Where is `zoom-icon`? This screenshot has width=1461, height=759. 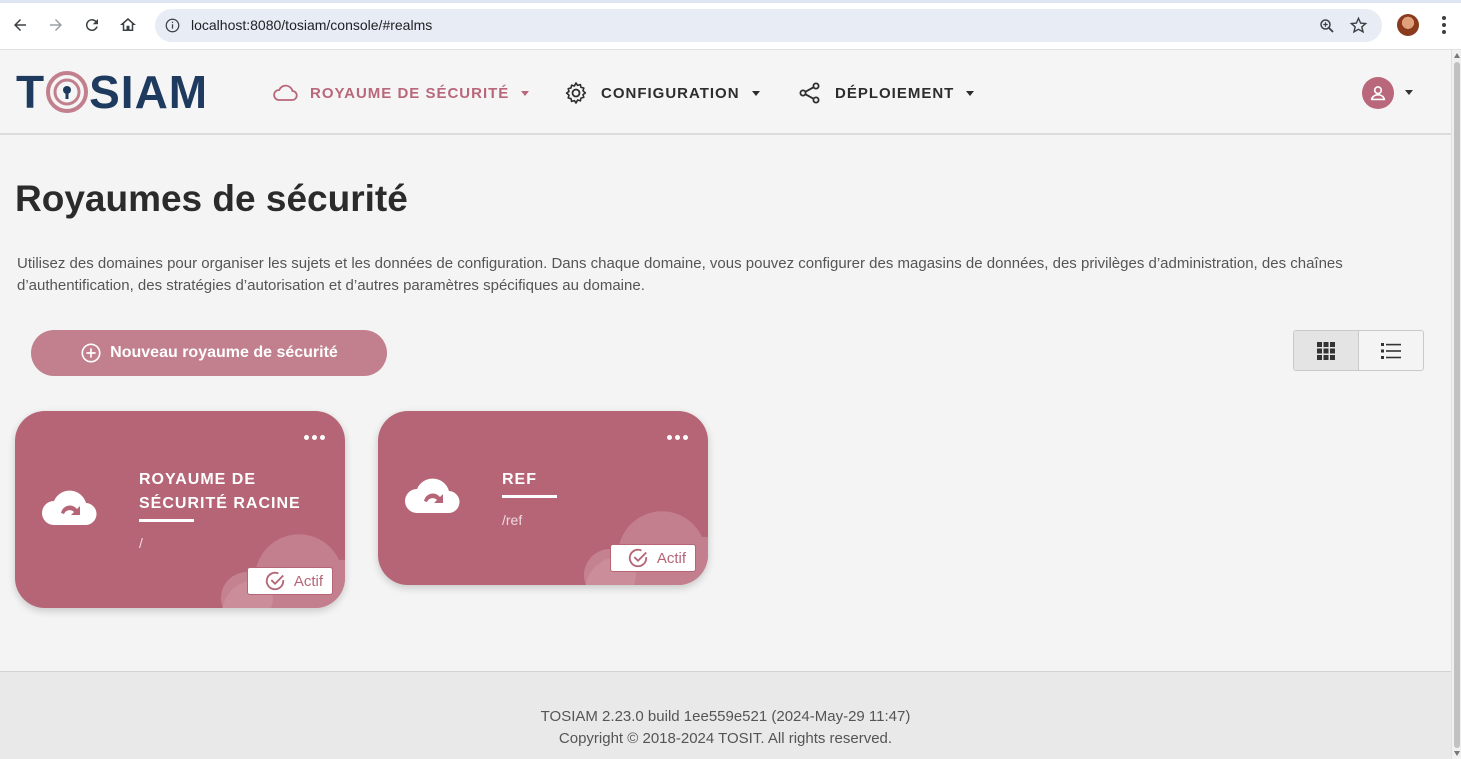
zoom-icon is located at coordinates (1327, 26).